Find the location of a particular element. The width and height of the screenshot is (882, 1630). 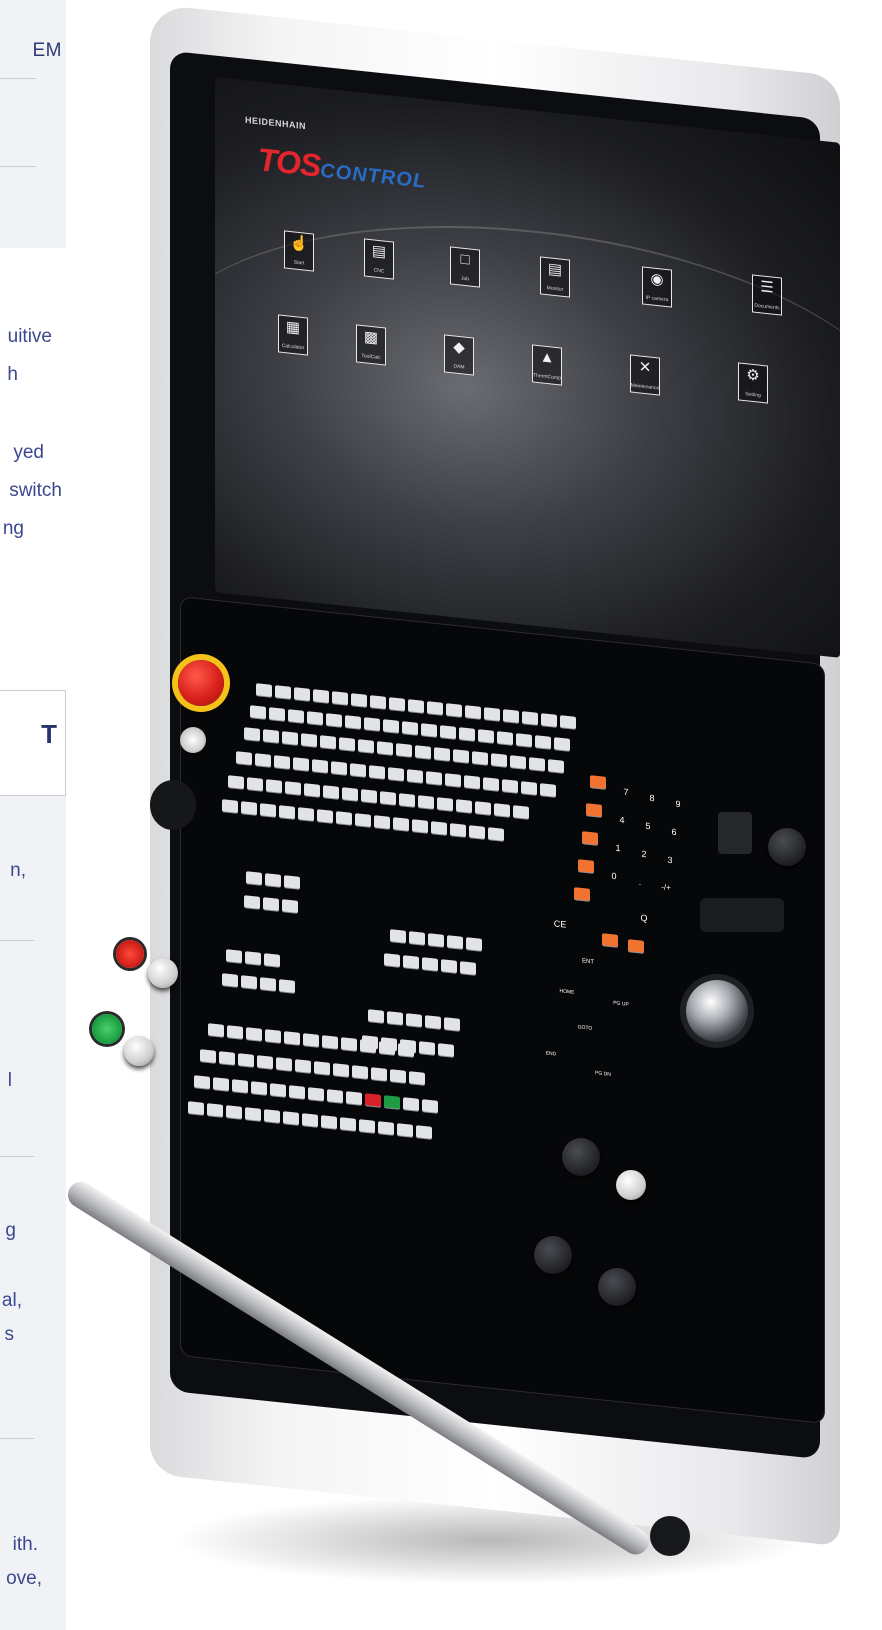

key-end: END is located at coordinates (551, 1054).